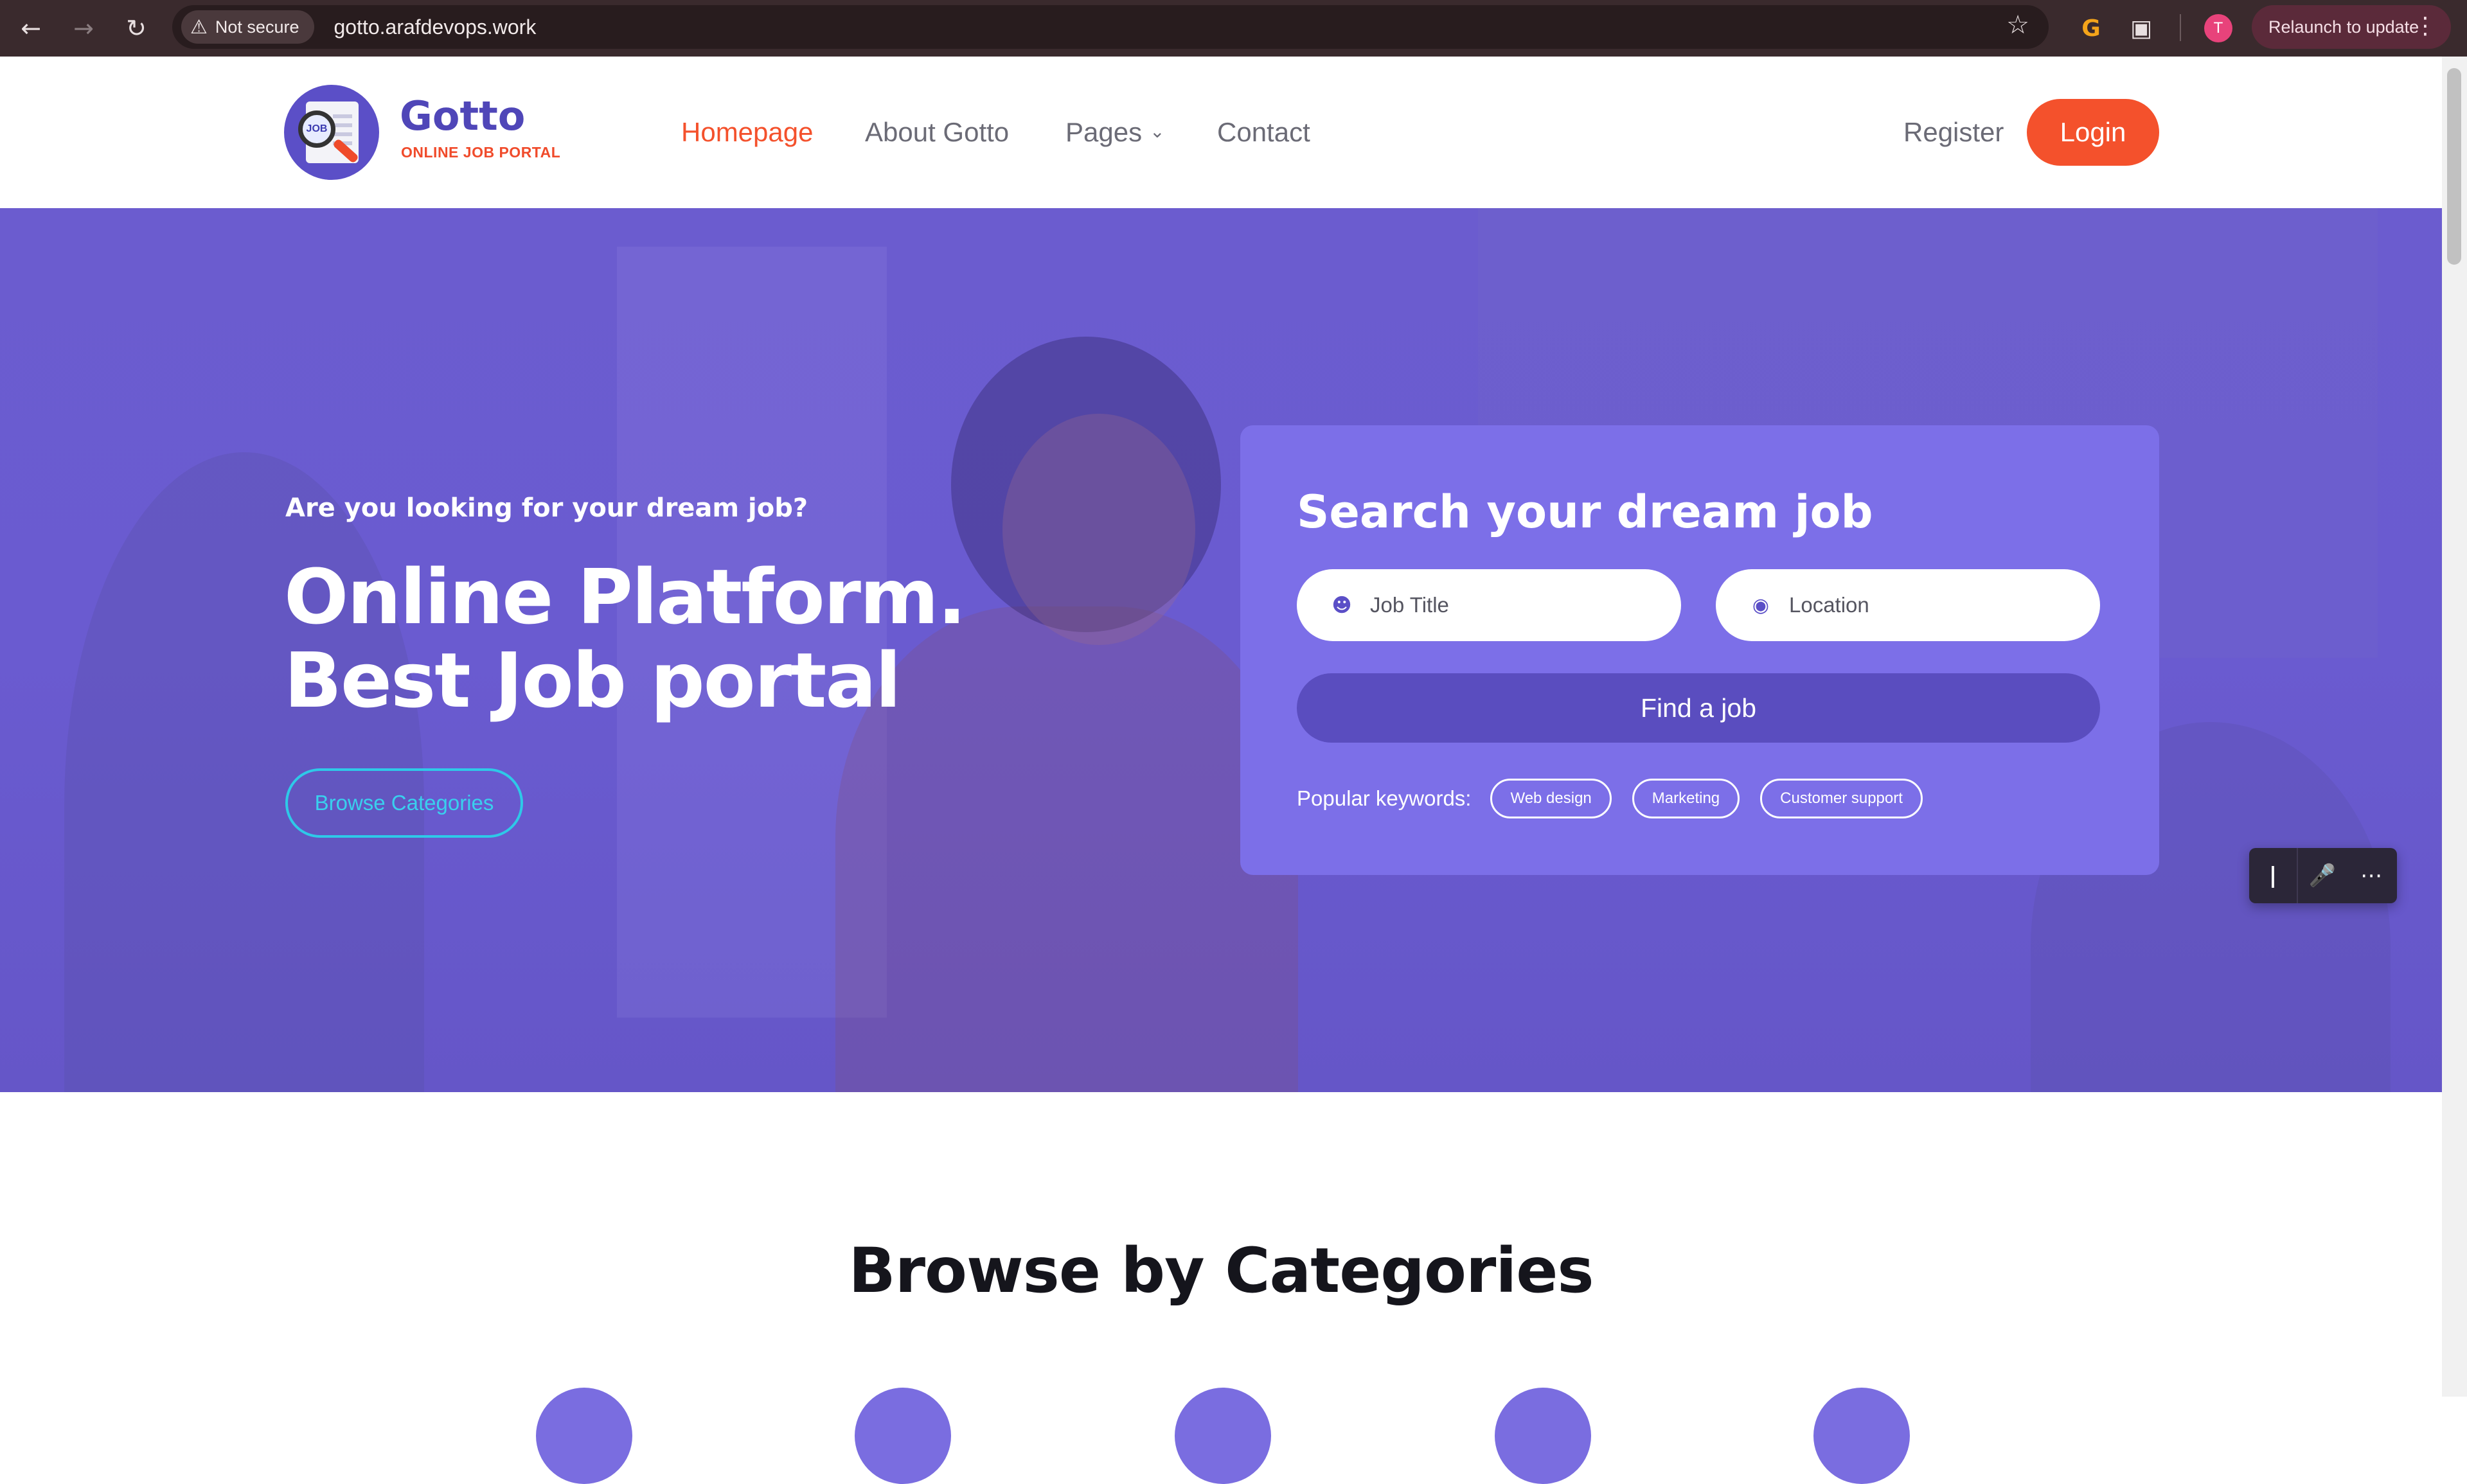 Image resolution: width=2467 pixels, height=1484 pixels. Describe the element at coordinates (1908, 605) in the screenshot. I see `location-input: ◉ Location` at that location.